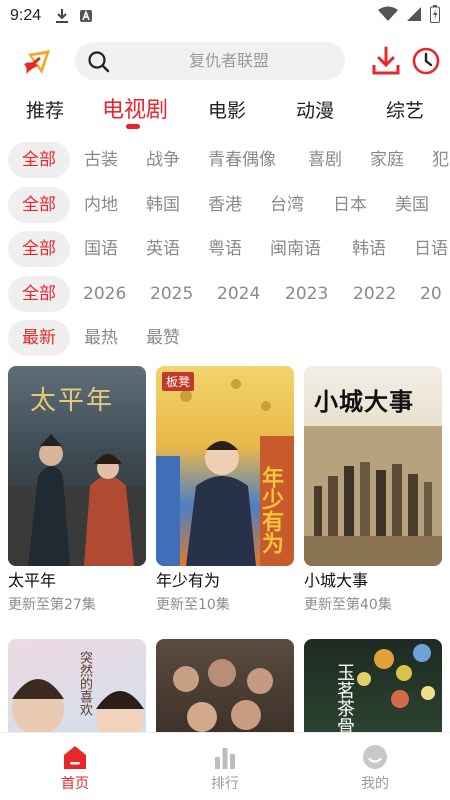  What do you see at coordinates (163, 338) in the screenshot?
I see `sort-most-liked: 最赞` at bounding box center [163, 338].